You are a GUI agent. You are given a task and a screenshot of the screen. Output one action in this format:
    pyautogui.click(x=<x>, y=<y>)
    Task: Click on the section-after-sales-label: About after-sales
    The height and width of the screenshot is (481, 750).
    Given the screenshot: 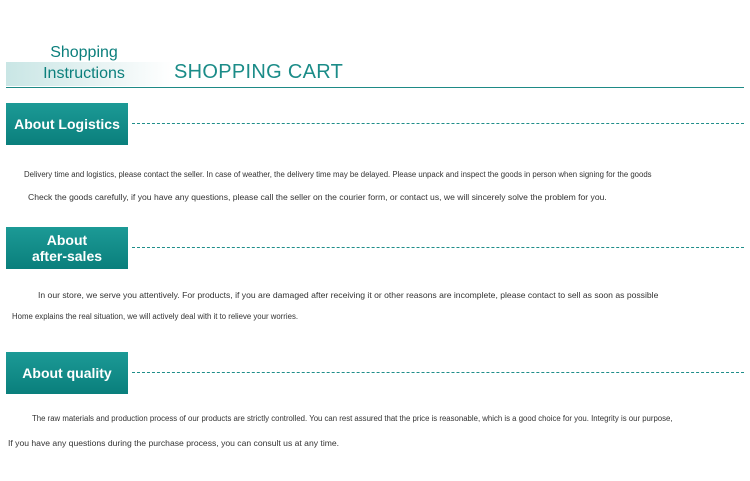 What is the action you would take?
    pyautogui.click(x=67, y=248)
    